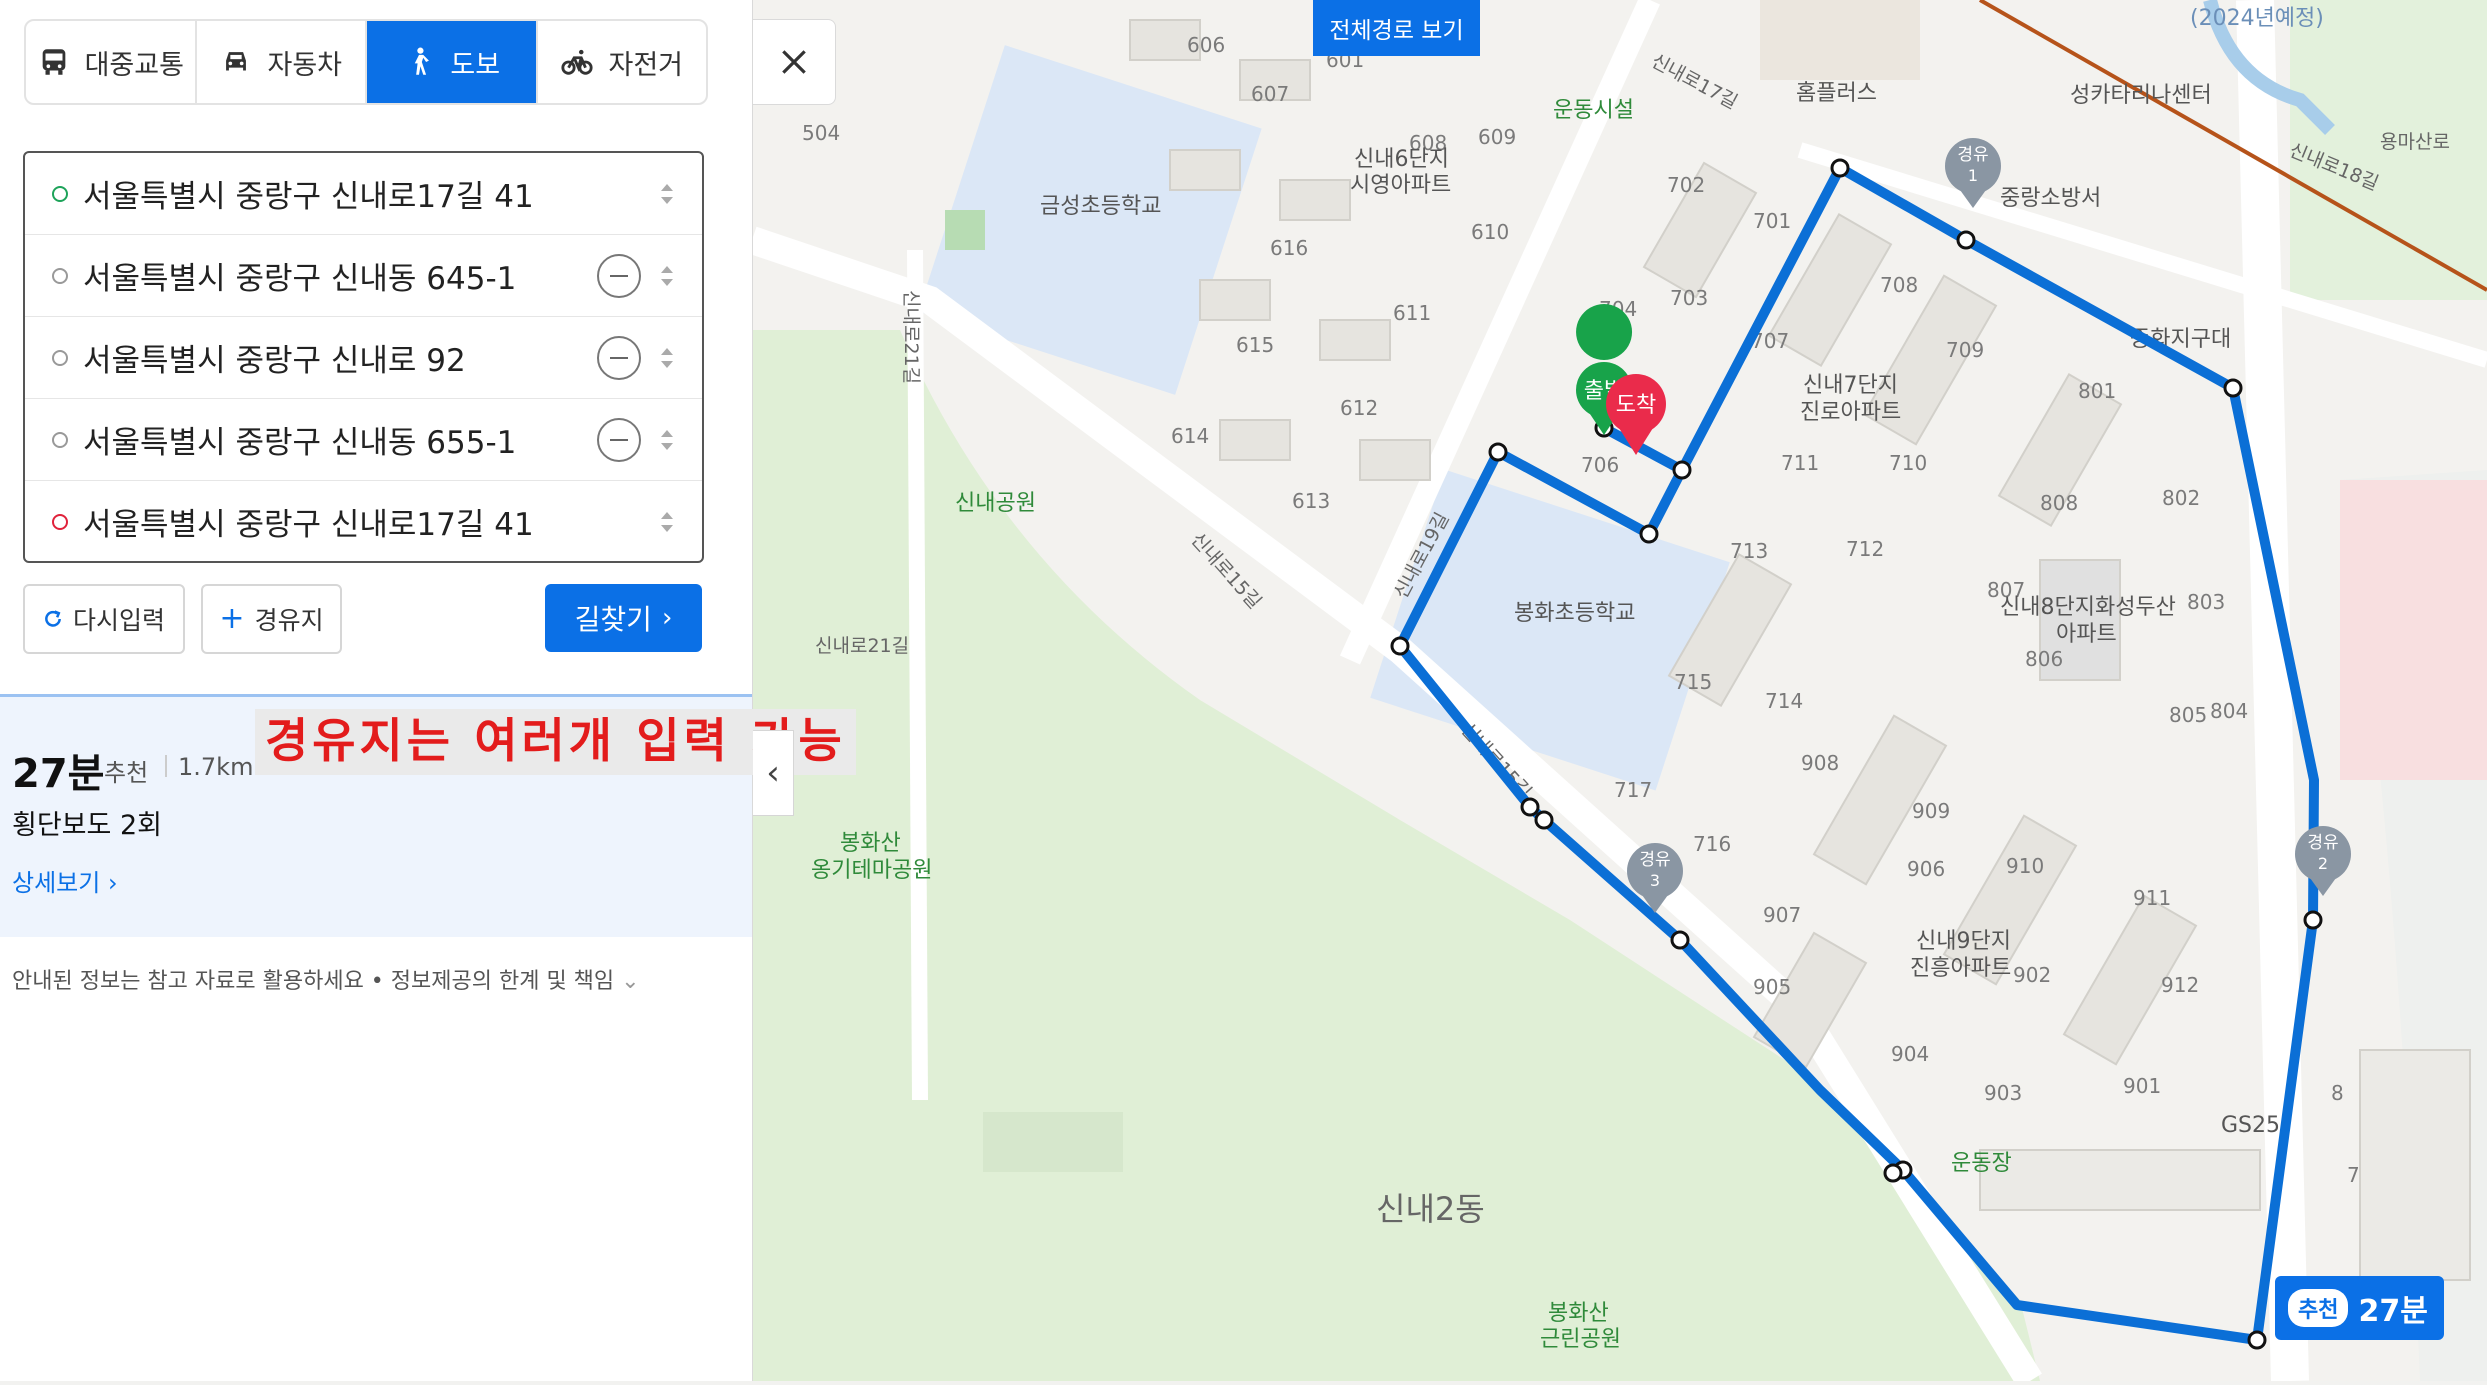 The height and width of the screenshot is (1385, 2487). I want to click on close-icon, so click(794, 62).